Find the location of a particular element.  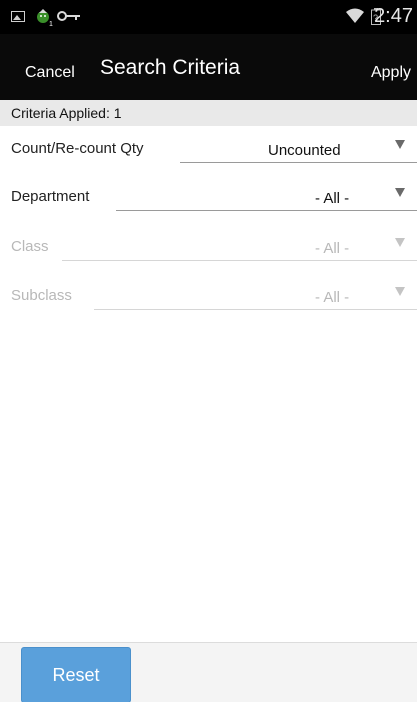

criteria-applied-text: Criteria Applied: 1 is located at coordinates (66, 113).